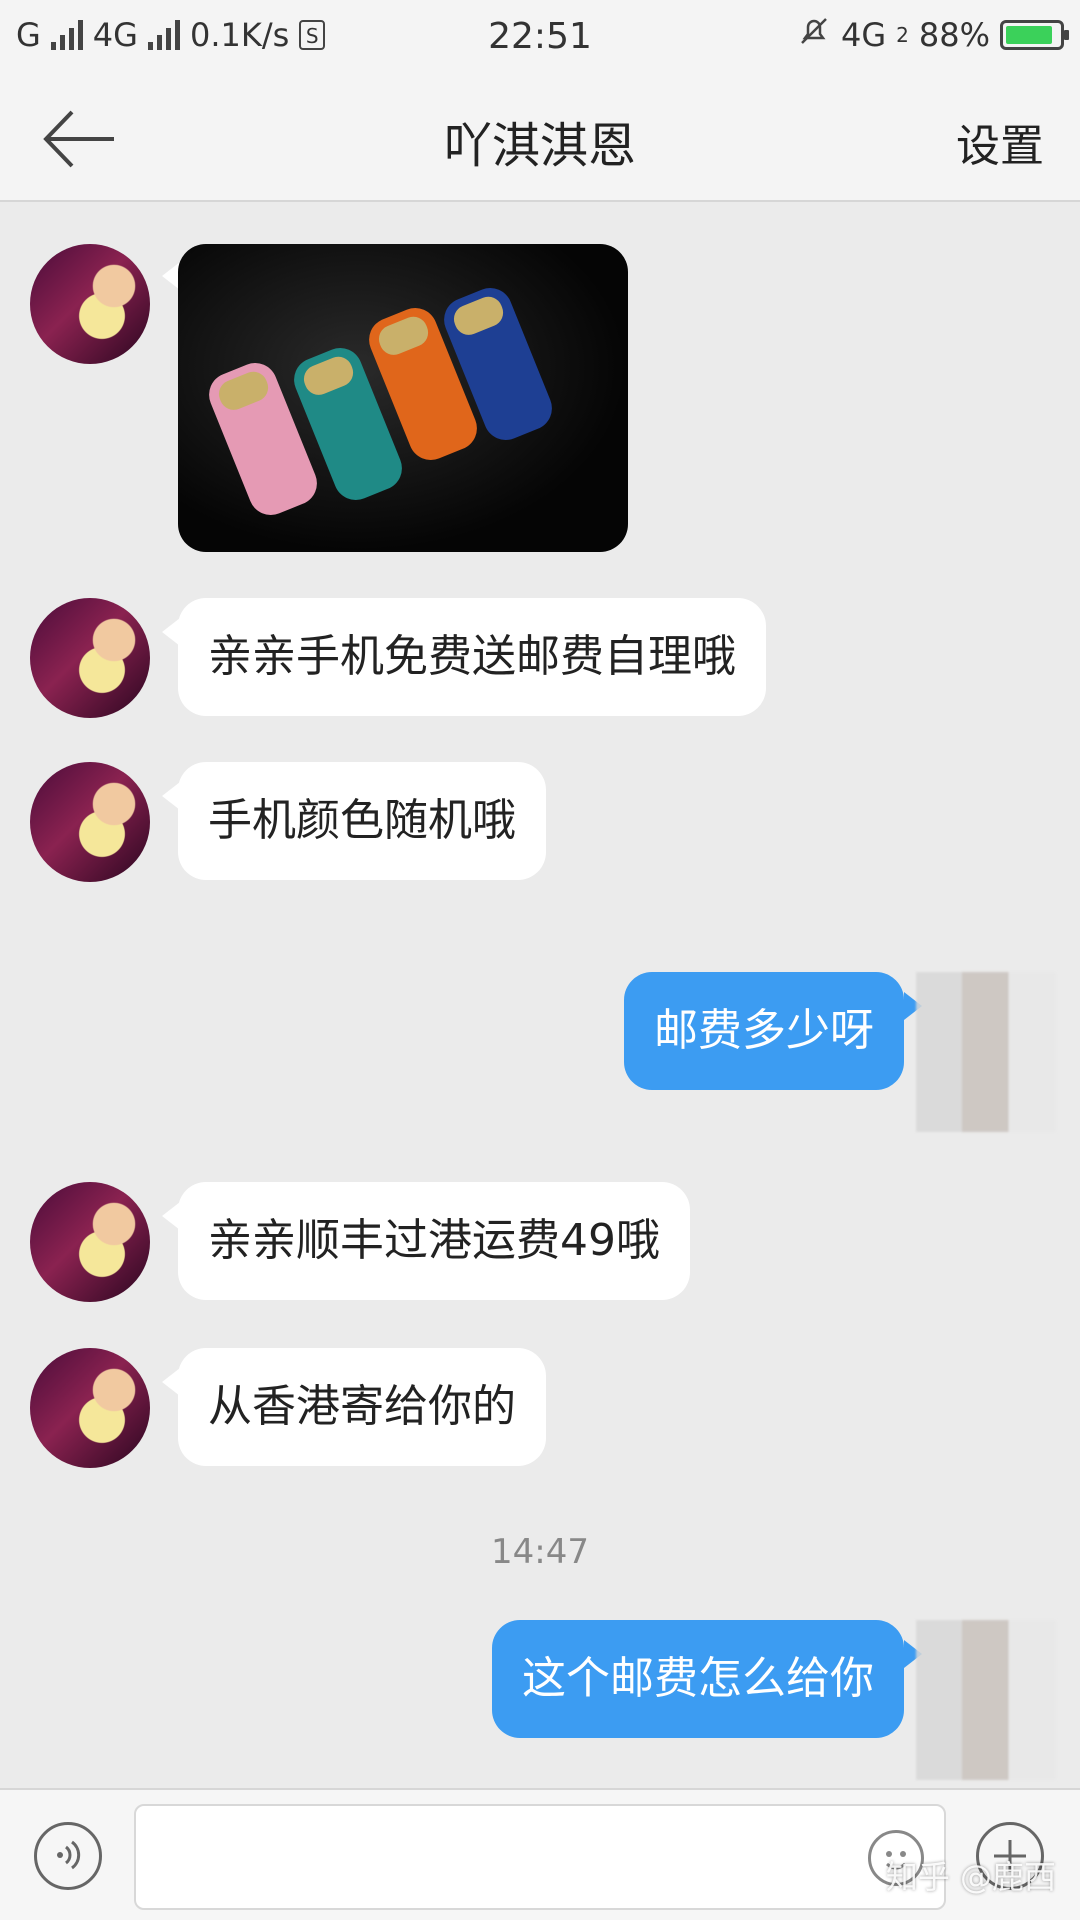 This screenshot has width=1080, height=1920. Describe the element at coordinates (1034, 35) in the screenshot. I see `battery-icon` at that location.